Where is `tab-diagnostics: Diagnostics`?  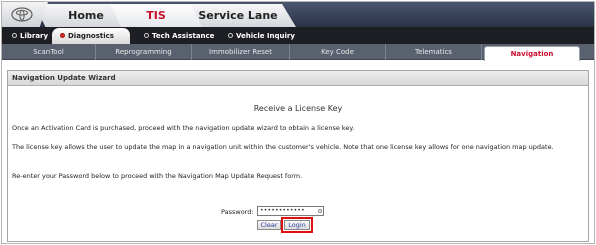
tab-diagnostics: Diagnostics is located at coordinates (91, 36).